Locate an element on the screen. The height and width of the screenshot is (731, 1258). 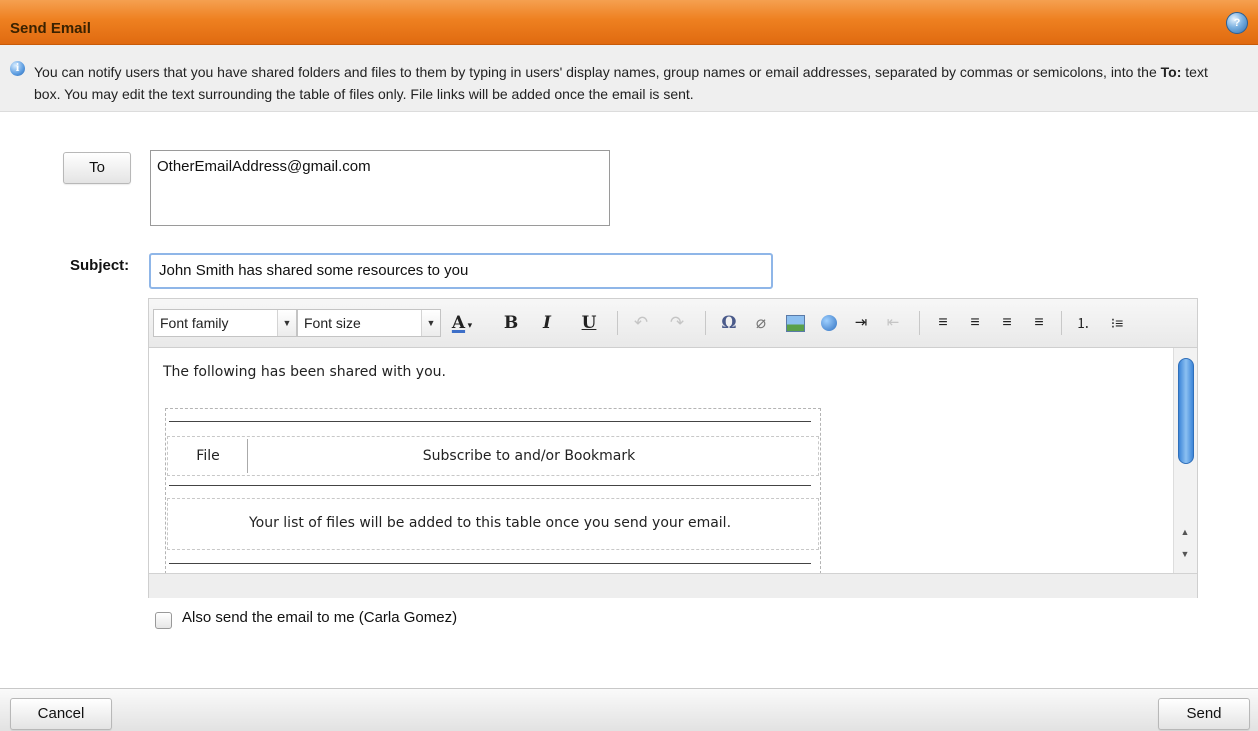
align-right-icon: ≡ is located at coordinates (1007, 323).